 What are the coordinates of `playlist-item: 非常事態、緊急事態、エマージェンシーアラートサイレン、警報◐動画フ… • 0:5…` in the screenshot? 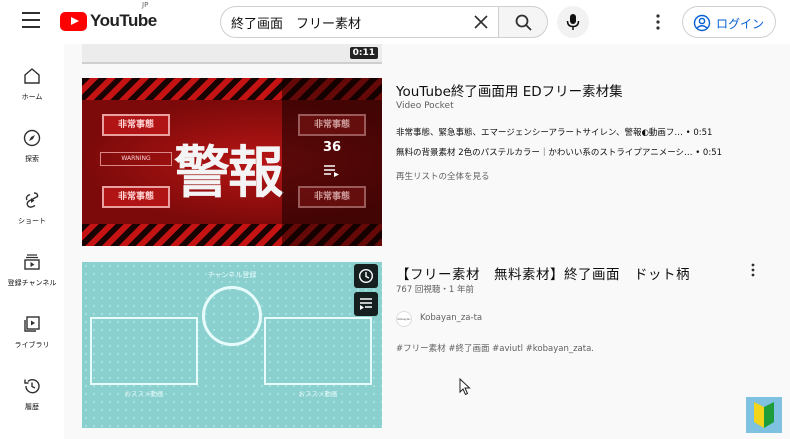 It's located at (554, 132).